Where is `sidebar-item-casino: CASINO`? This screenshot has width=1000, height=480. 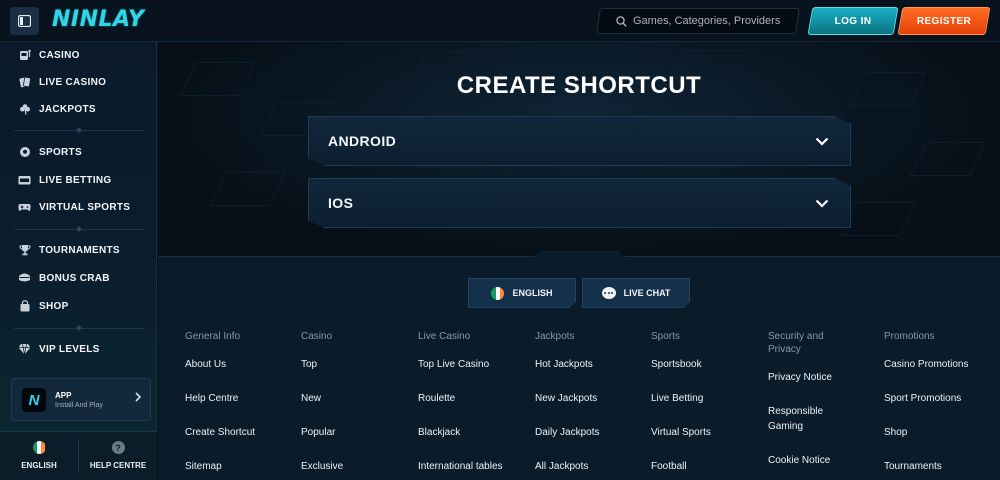 sidebar-item-casino: CASINO is located at coordinates (49, 55).